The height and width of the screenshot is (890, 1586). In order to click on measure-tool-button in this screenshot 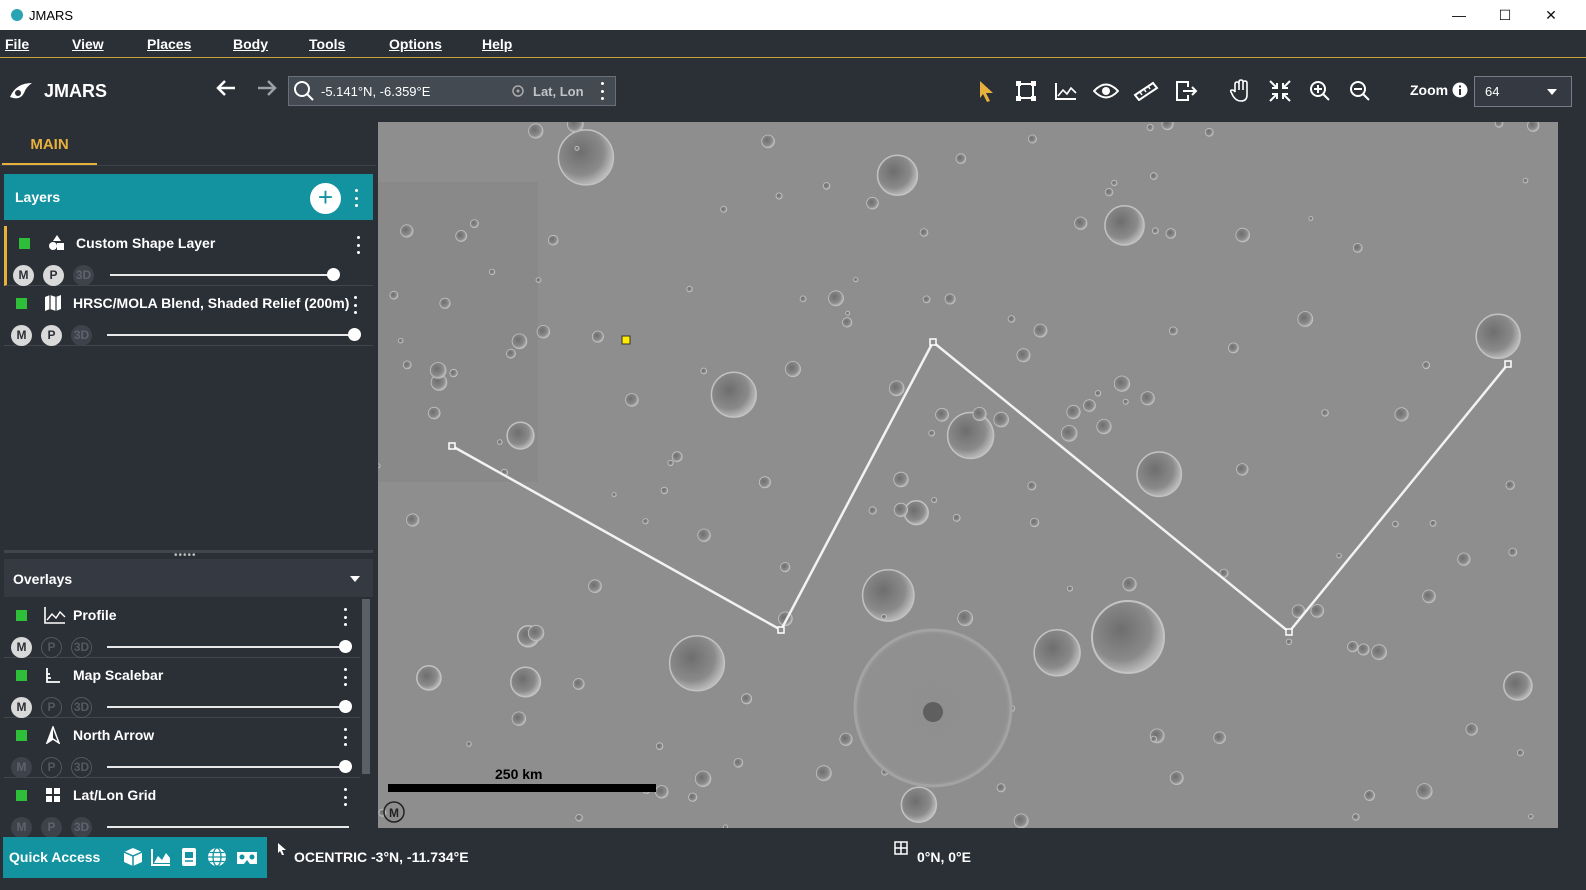, I will do `click(1146, 91)`.